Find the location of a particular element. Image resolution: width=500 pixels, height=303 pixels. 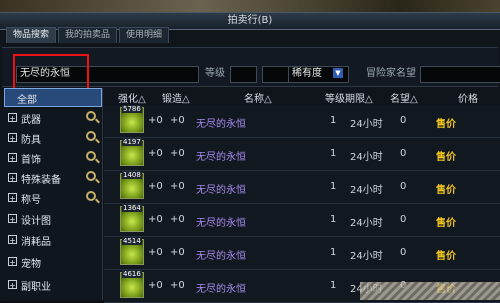

table-row: 4514 +0 +0 无尽的永恒 1 24小时 0 售价 is located at coordinates (302, 253).